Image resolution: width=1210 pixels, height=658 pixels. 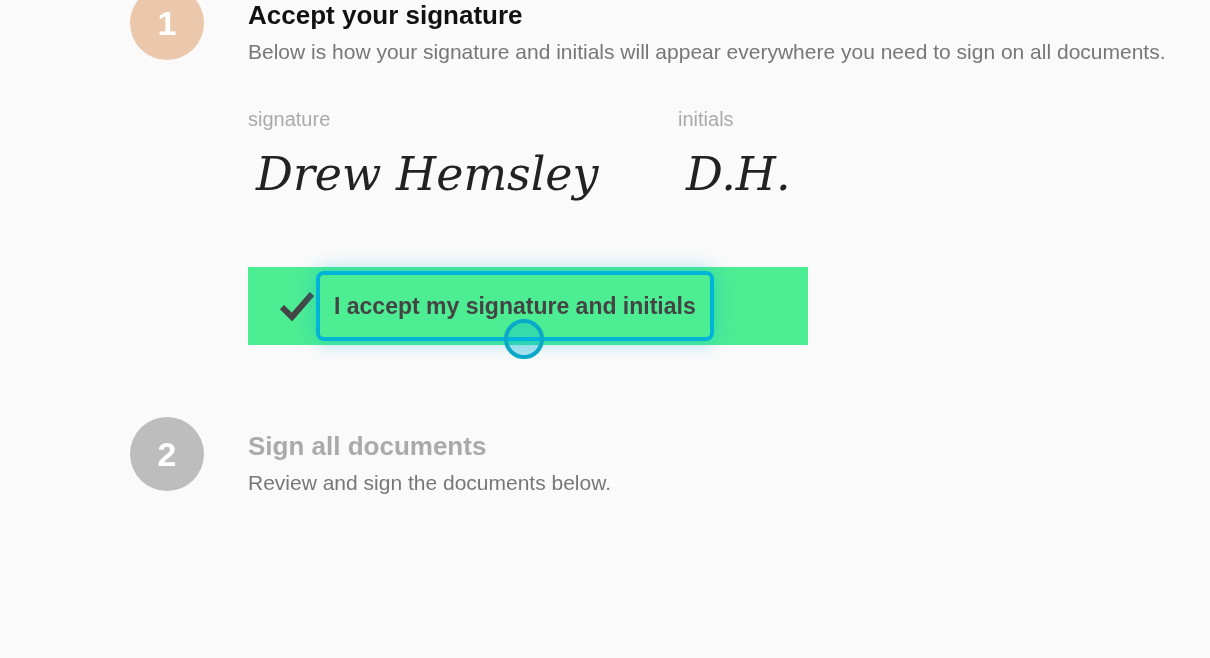 What do you see at coordinates (427, 174) in the screenshot?
I see `signature-text: Drew Hemsley` at bounding box center [427, 174].